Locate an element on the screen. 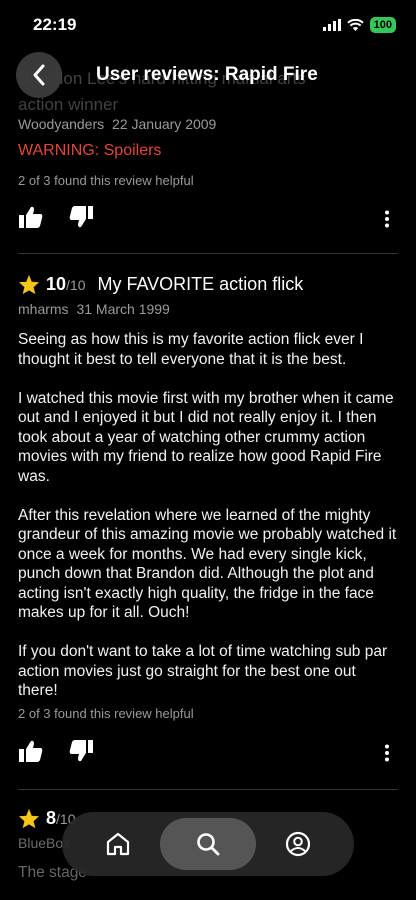  review-1-date: 22 January 2009 is located at coordinates (164, 124).